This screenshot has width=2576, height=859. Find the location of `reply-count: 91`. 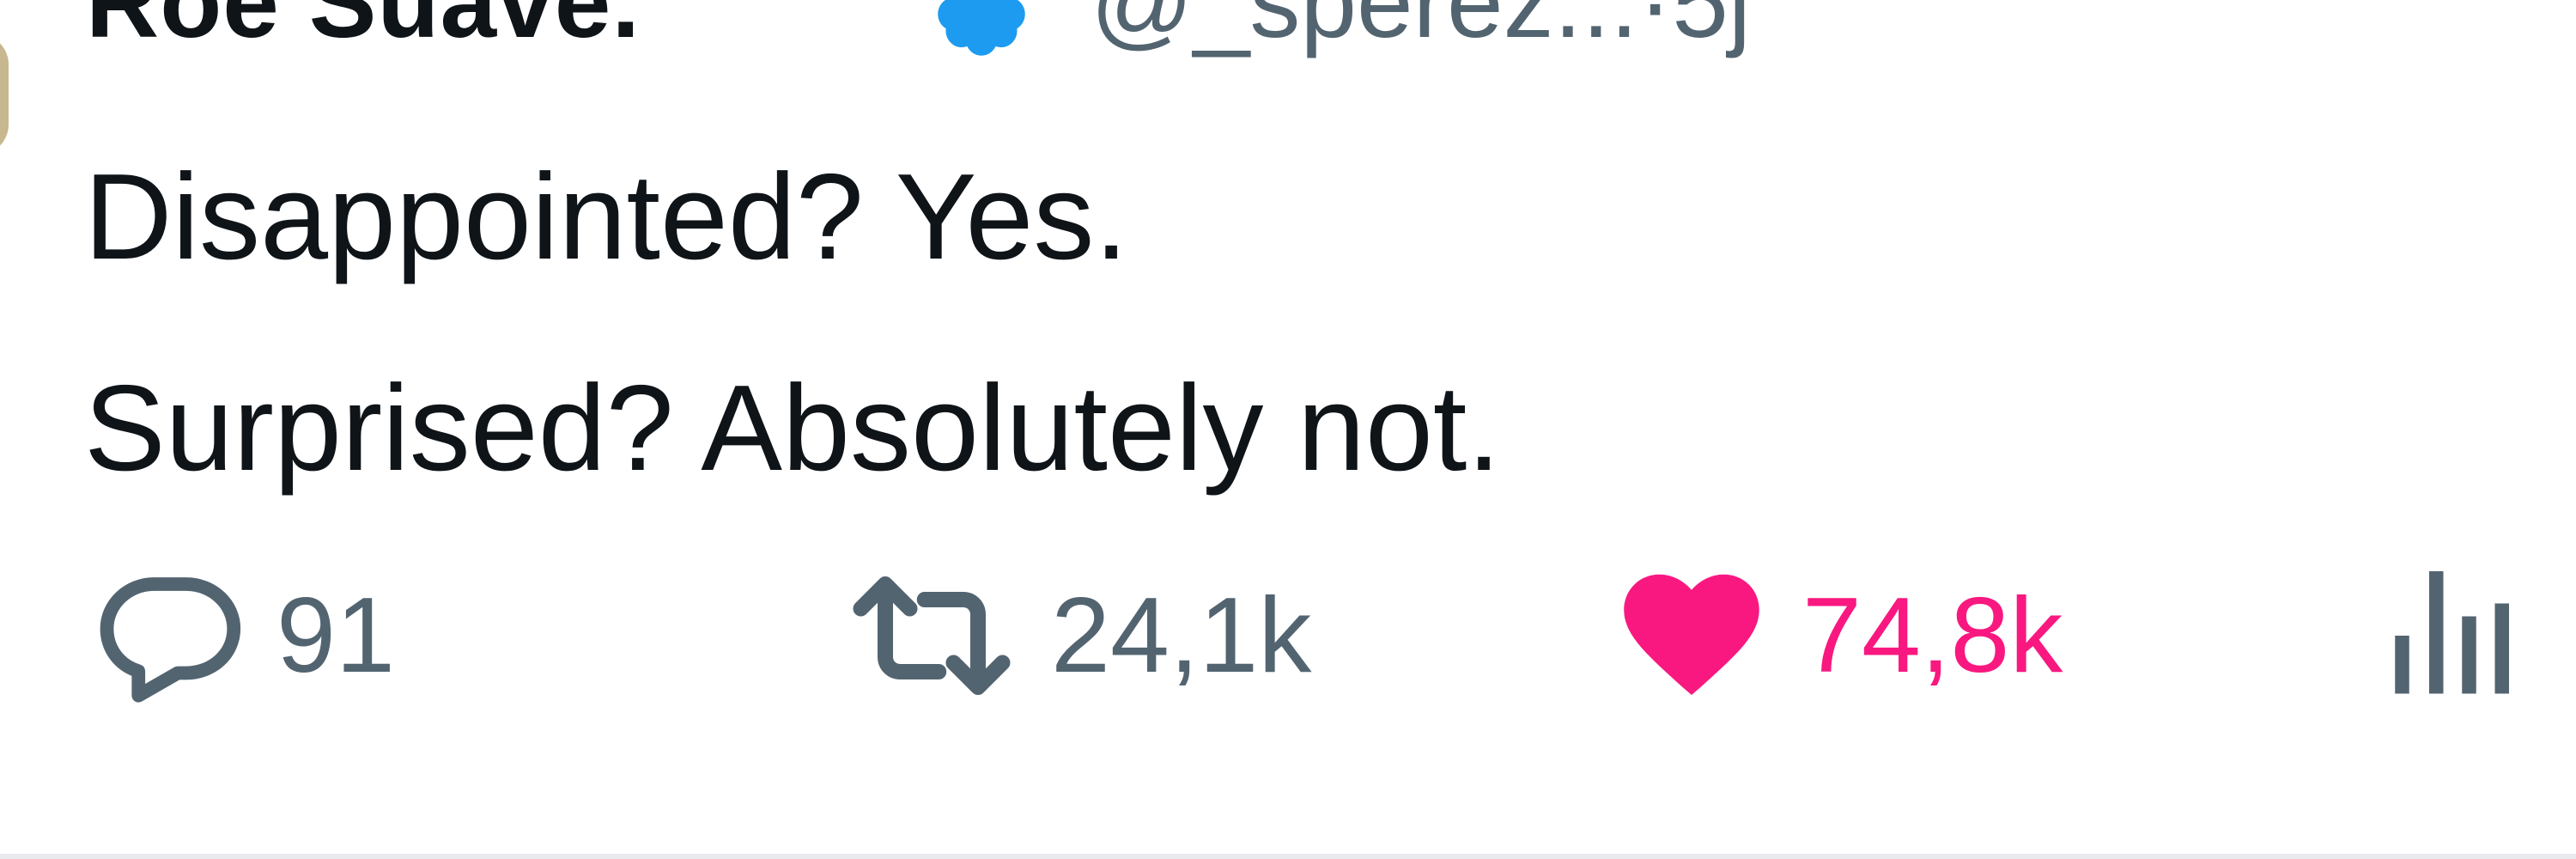

reply-count: 91 is located at coordinates (335, 636).